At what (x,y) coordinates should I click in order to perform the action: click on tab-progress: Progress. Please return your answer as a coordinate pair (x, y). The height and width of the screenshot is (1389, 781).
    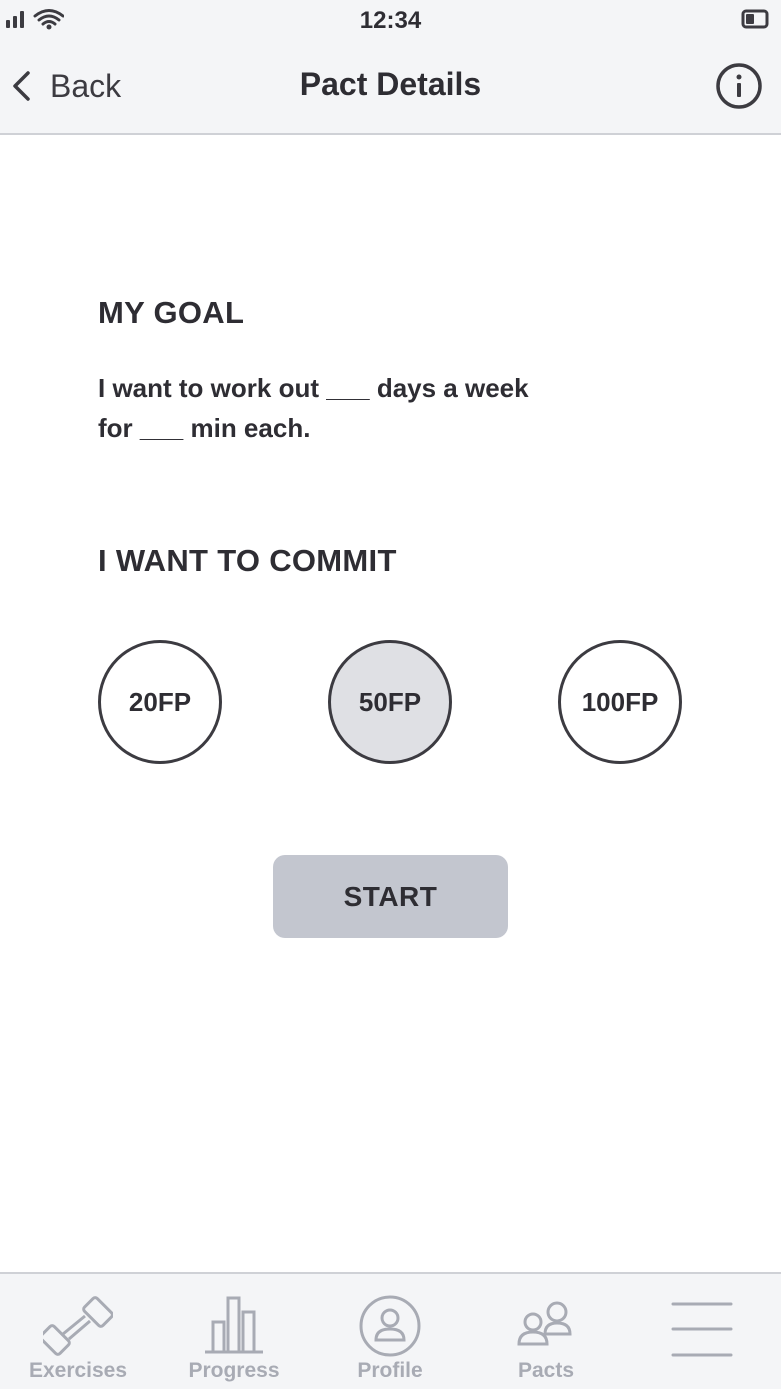
    Looking at the image, I should click on (234, 1331).